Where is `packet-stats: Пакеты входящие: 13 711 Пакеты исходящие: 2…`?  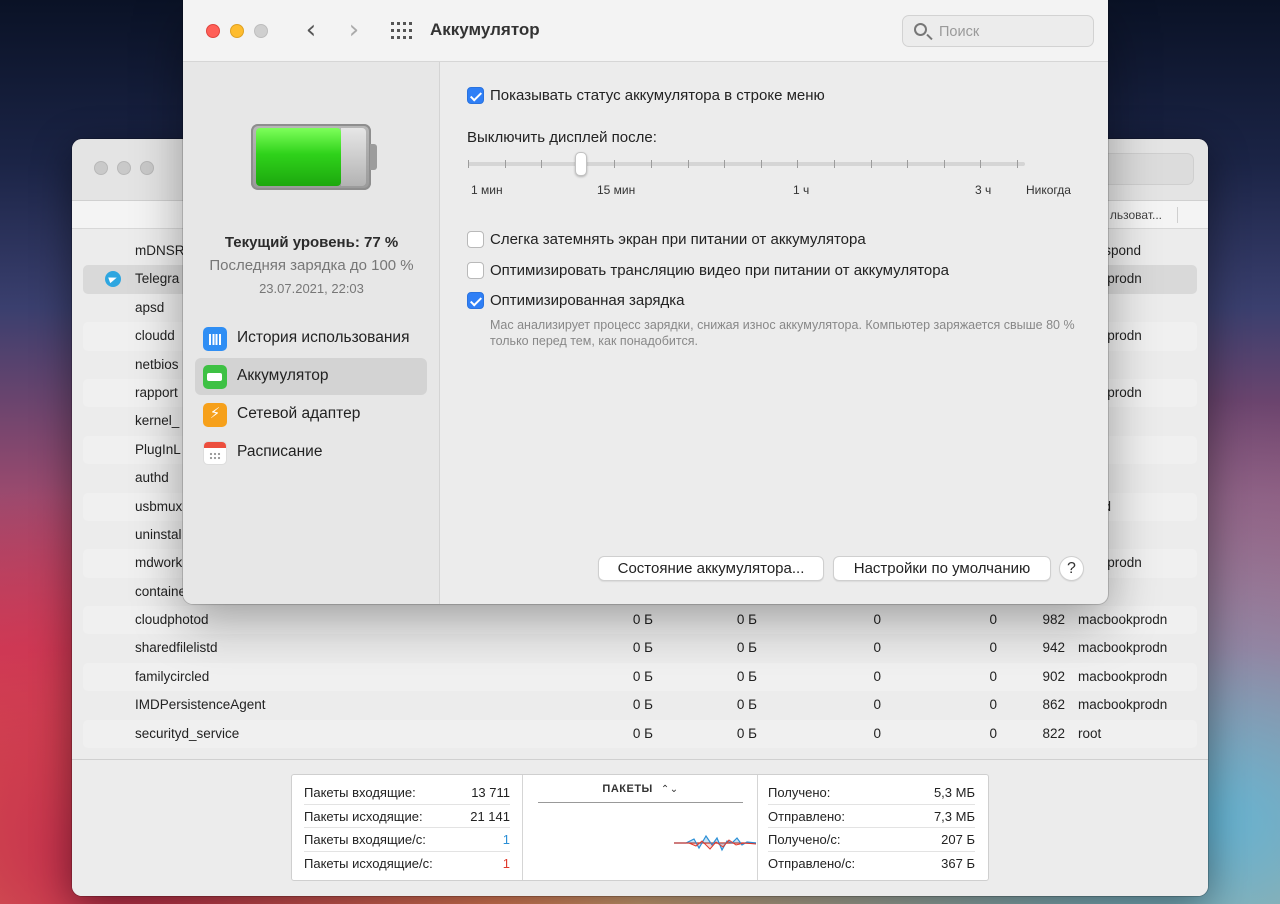
packet-stats: Пакеты входящие: 13 711 Пакеты исходящие: 2… is located at coordinates (407, 827).